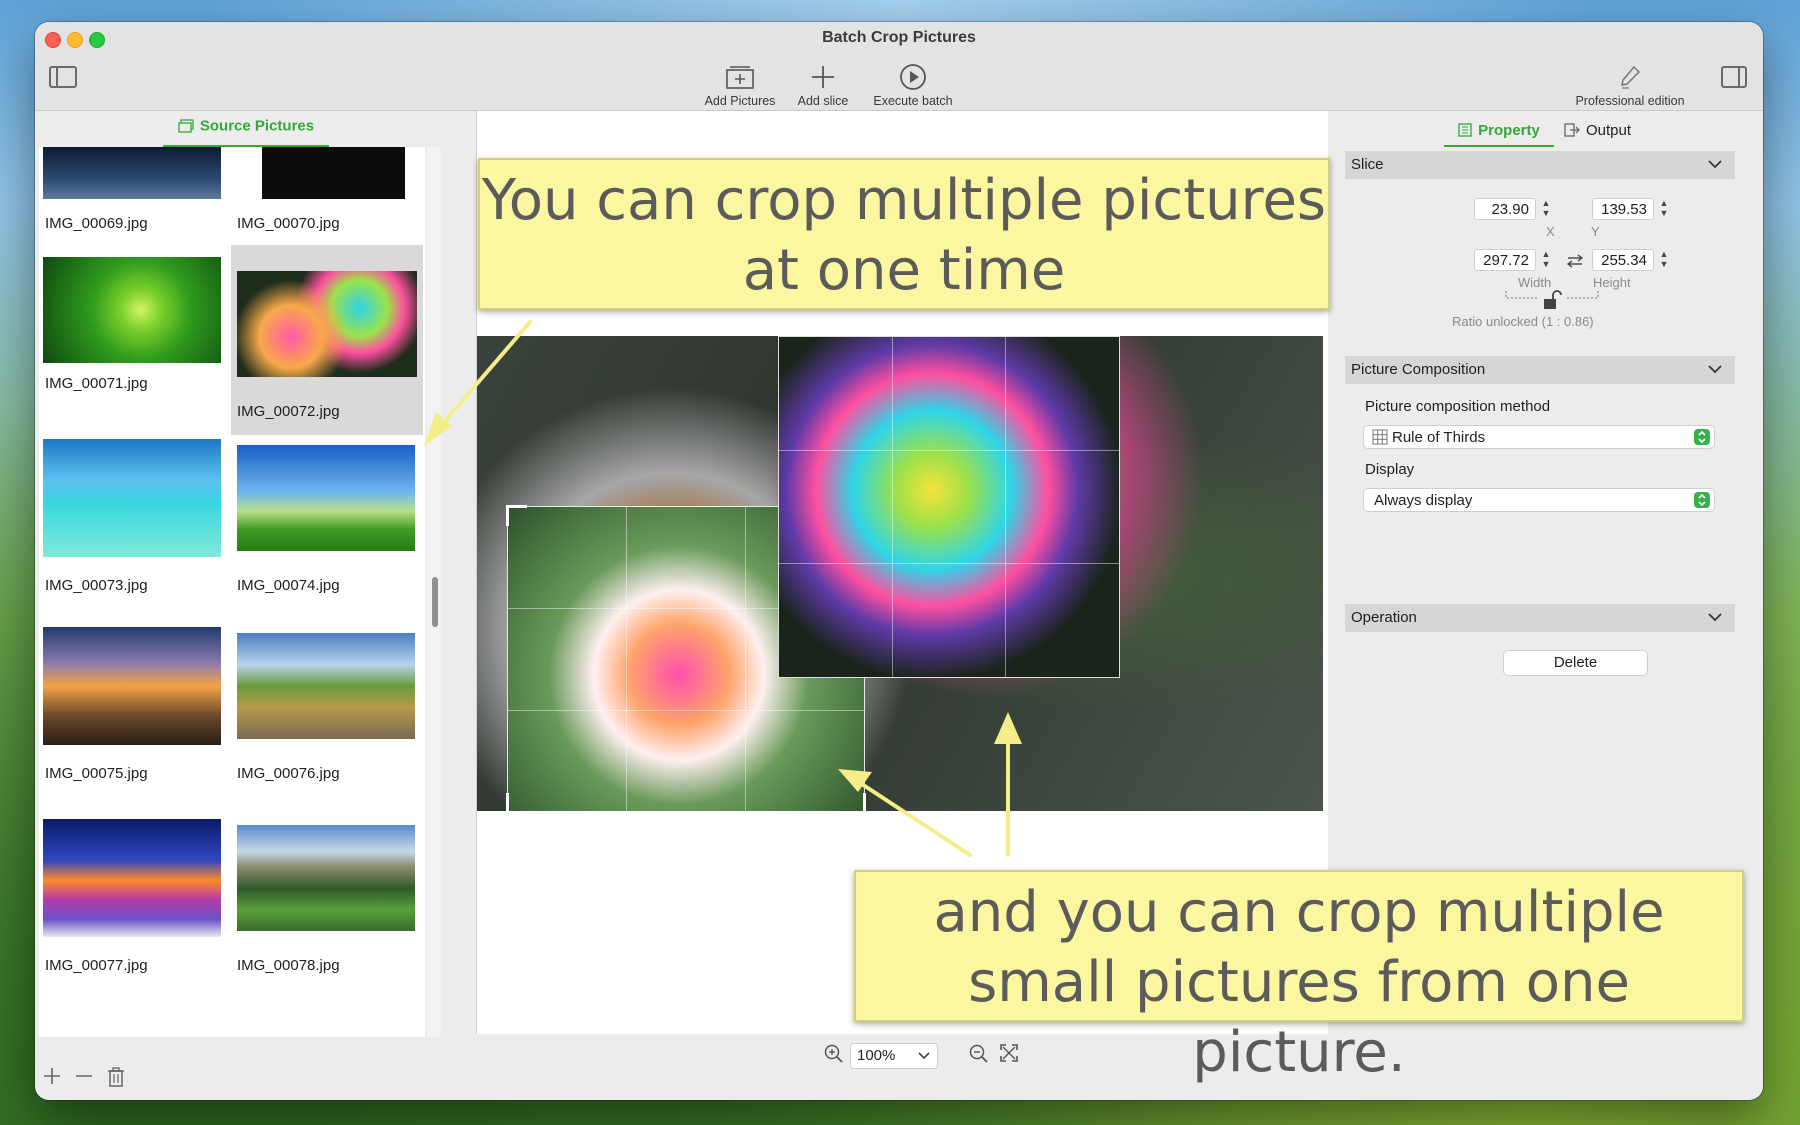 This screenshot has width=1800, height=1125. I want to click on callout-bottom-line1: and you can crop multiple, so click(1299, 912).